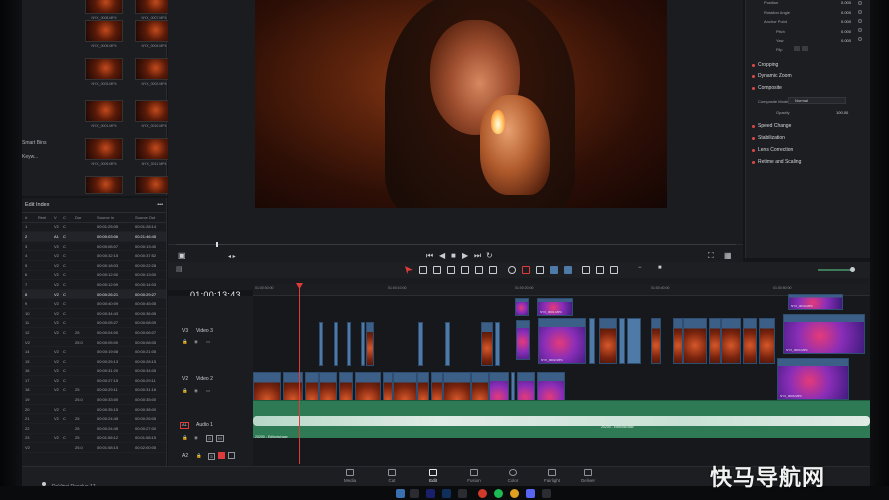  What do you see at coordinates (182, 255) in the screenshot?
I see `viewer-mode-icon: ▣` at bounding box center [182, 255].